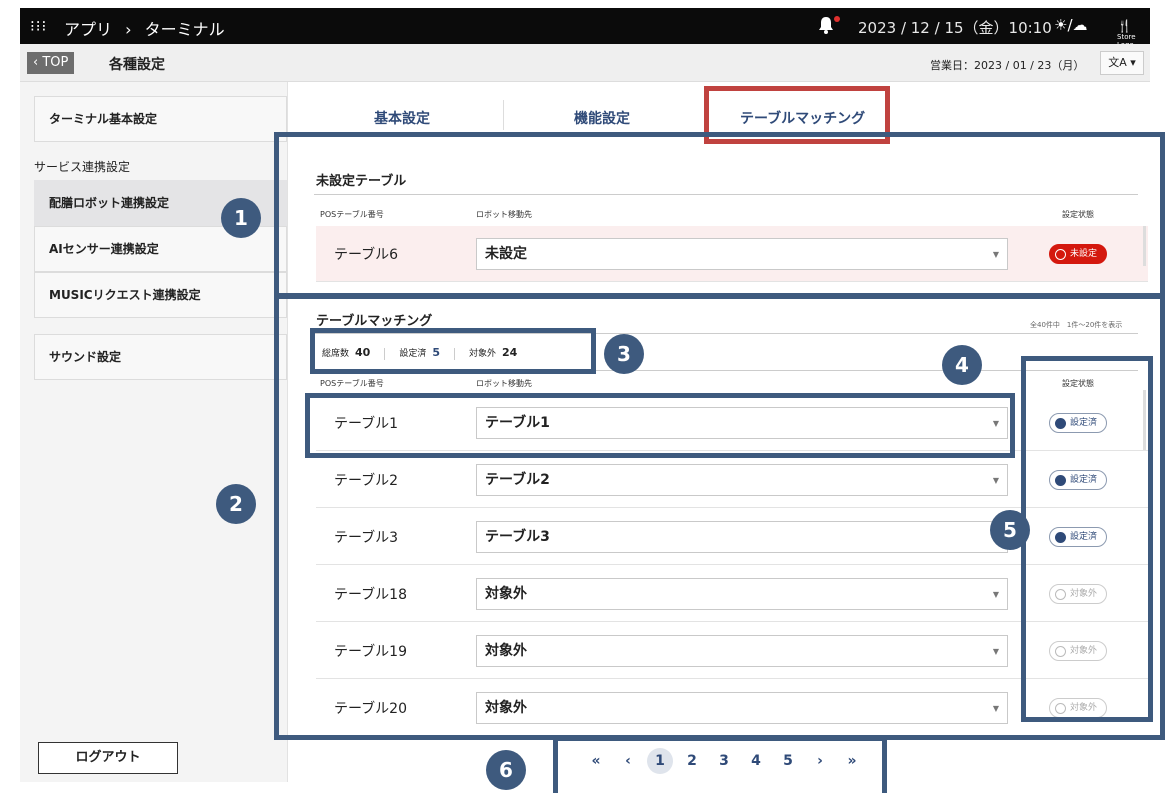 The image size is (1165, 793). I want to click on notification-dot, so click(837, 19).